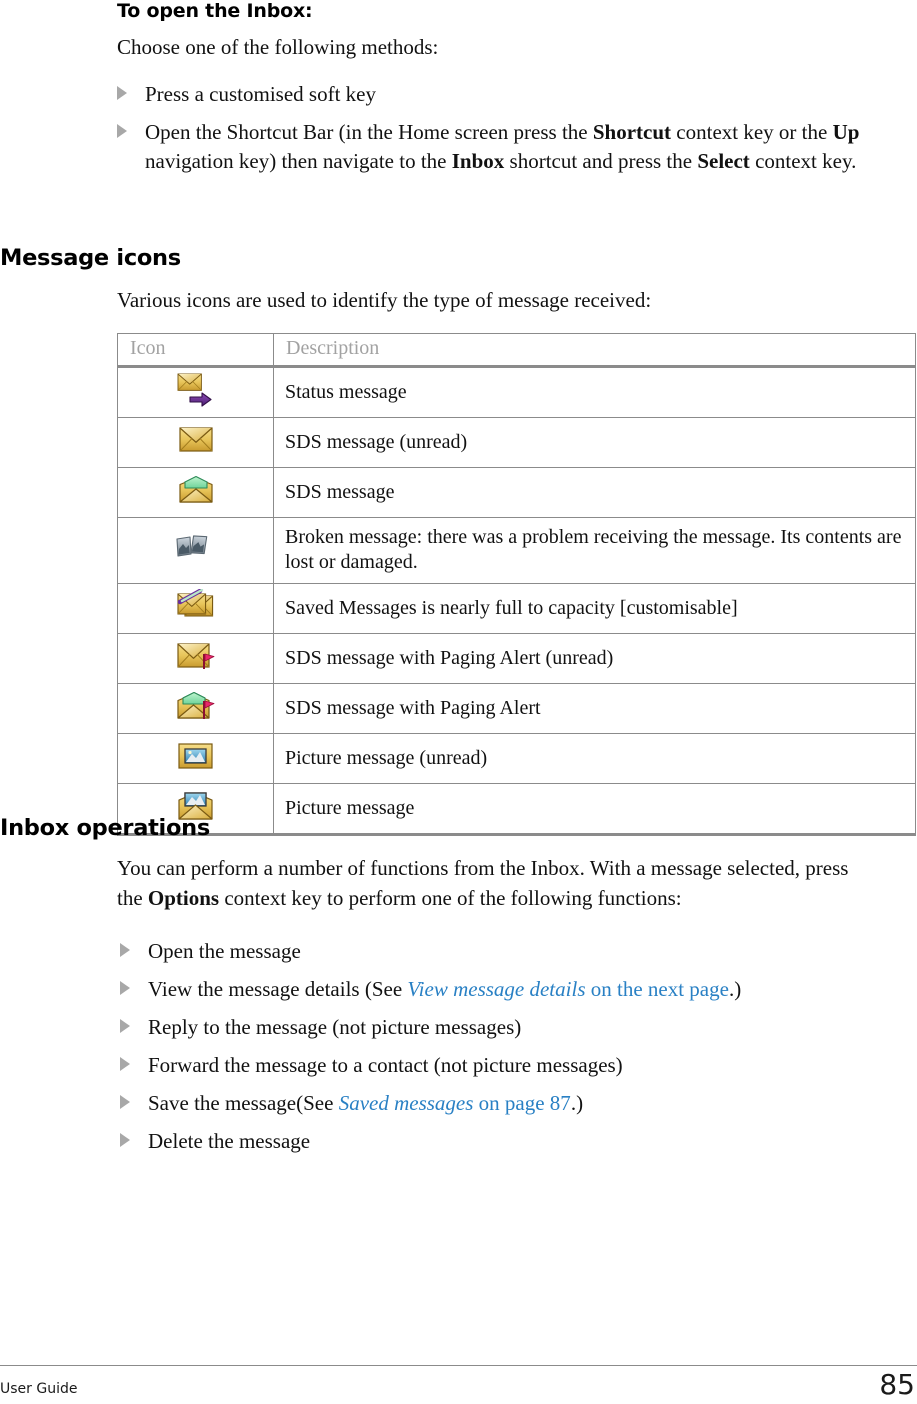  What do you see at coordinates (594, 758) in the screenshot?
I see `description-cell: Picture message (unread)` at bounding box center [594, 758].